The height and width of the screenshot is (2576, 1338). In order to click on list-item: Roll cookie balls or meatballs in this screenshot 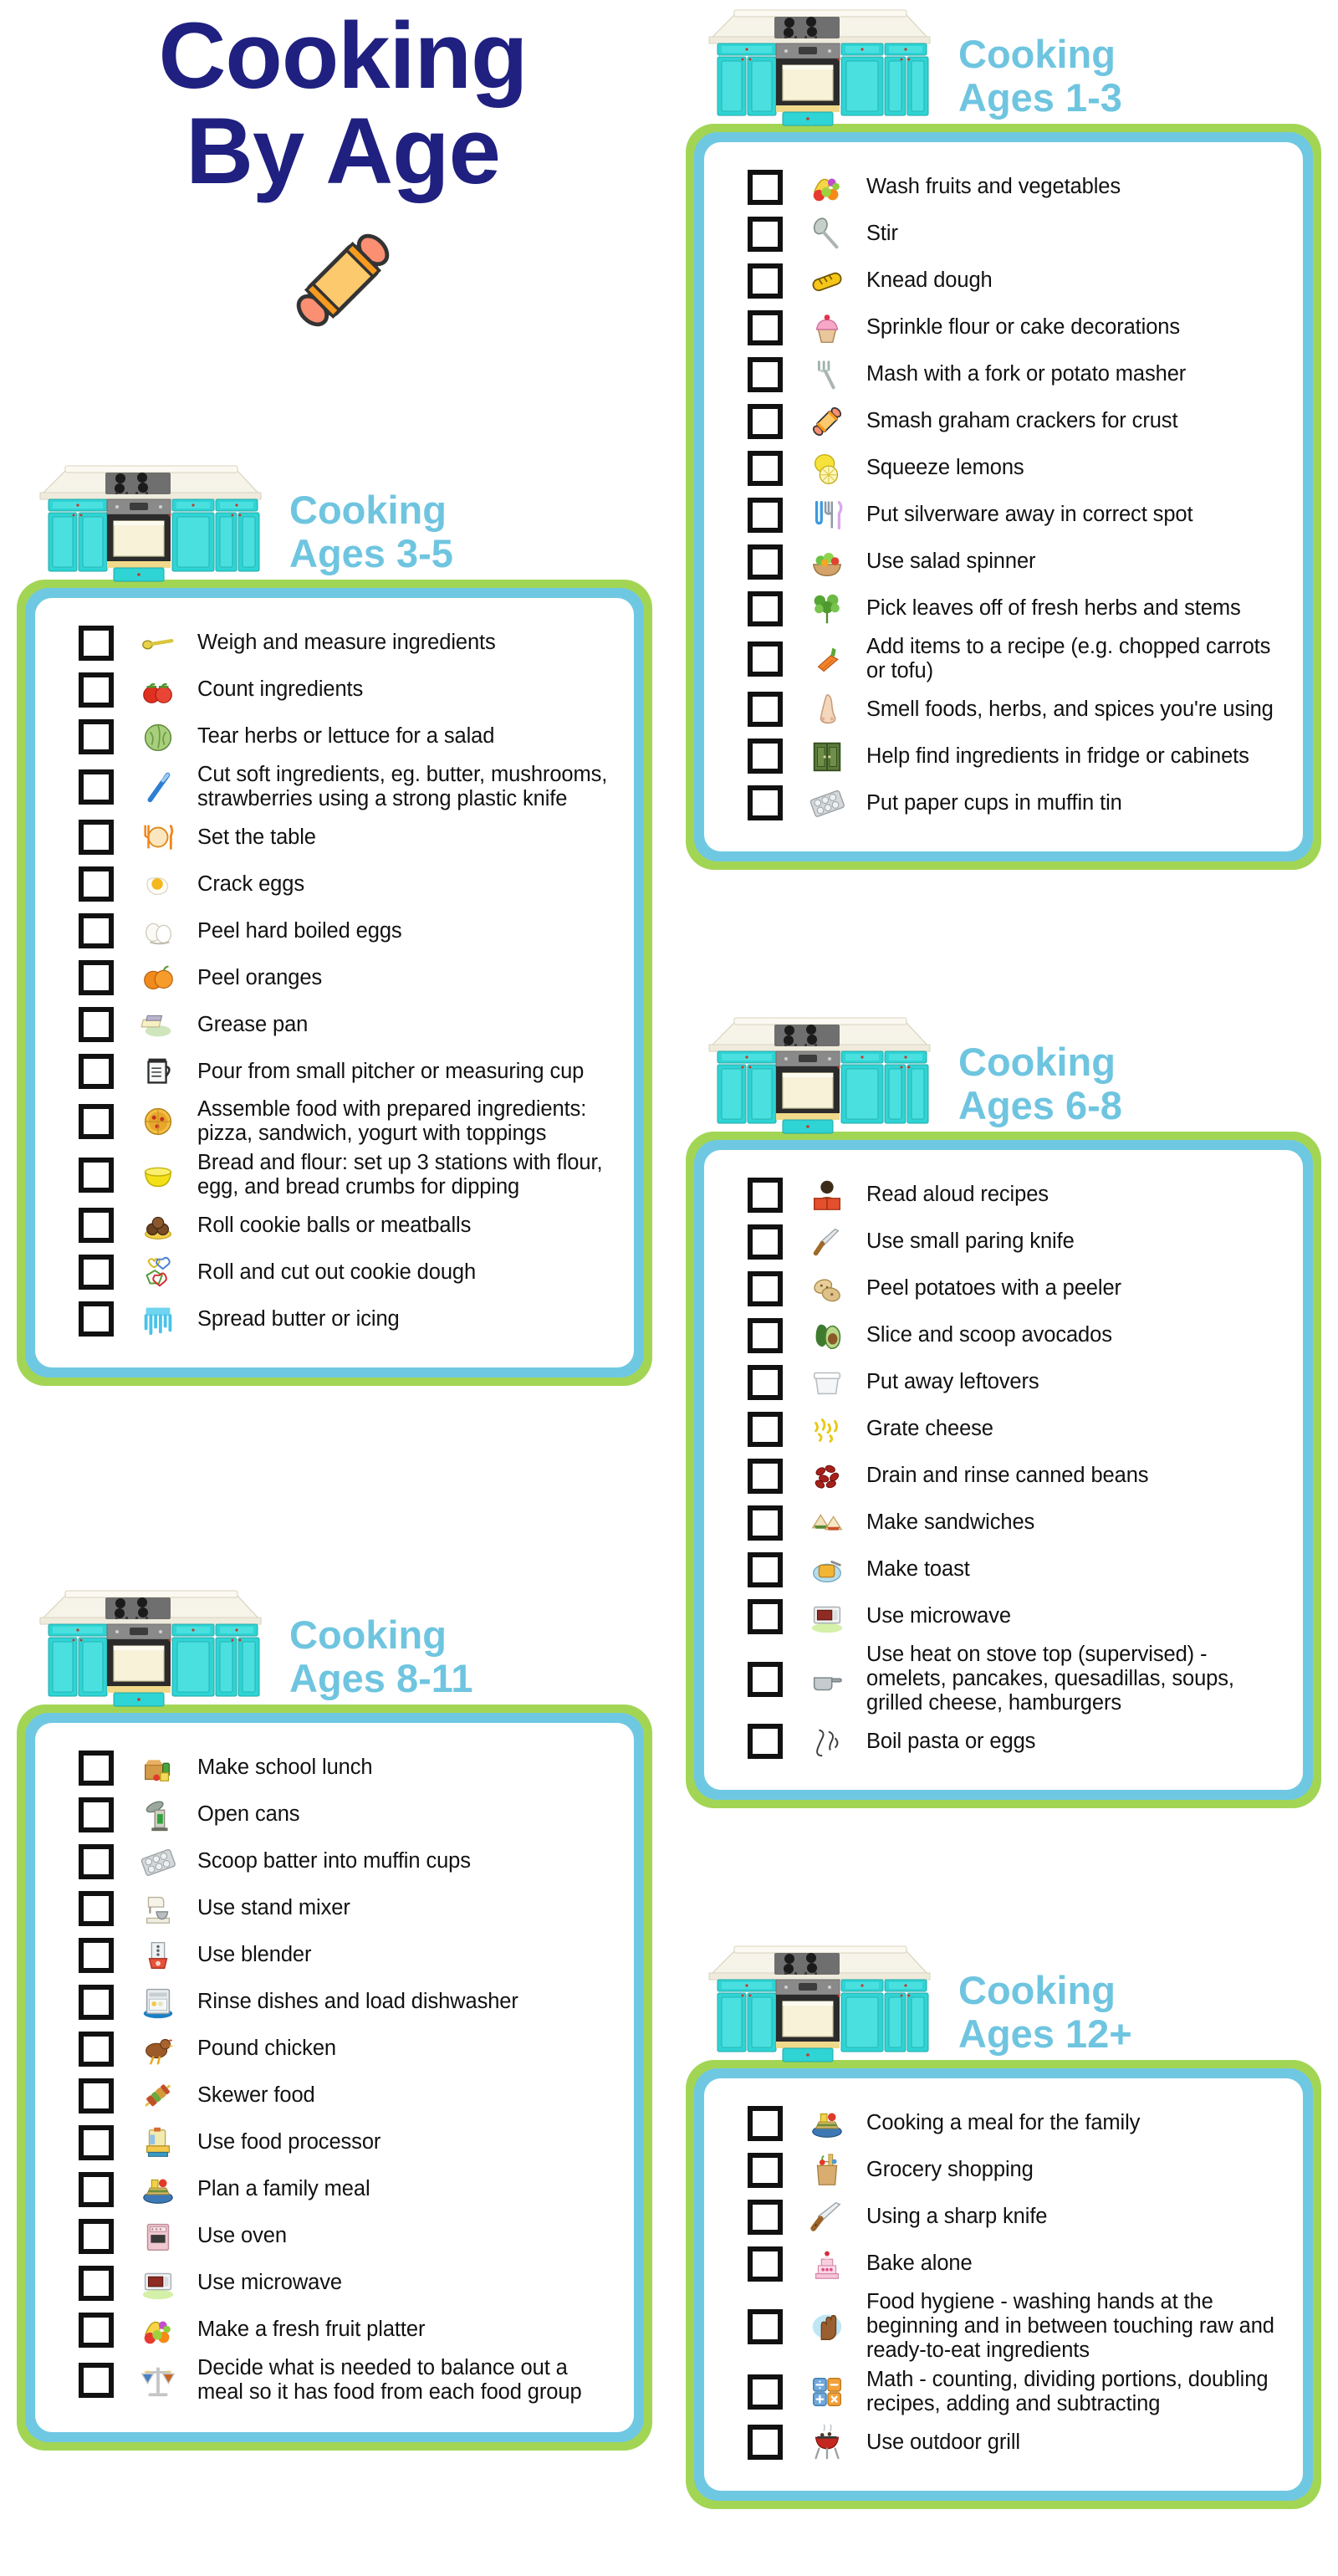, I will do `click(334, 1225)`.